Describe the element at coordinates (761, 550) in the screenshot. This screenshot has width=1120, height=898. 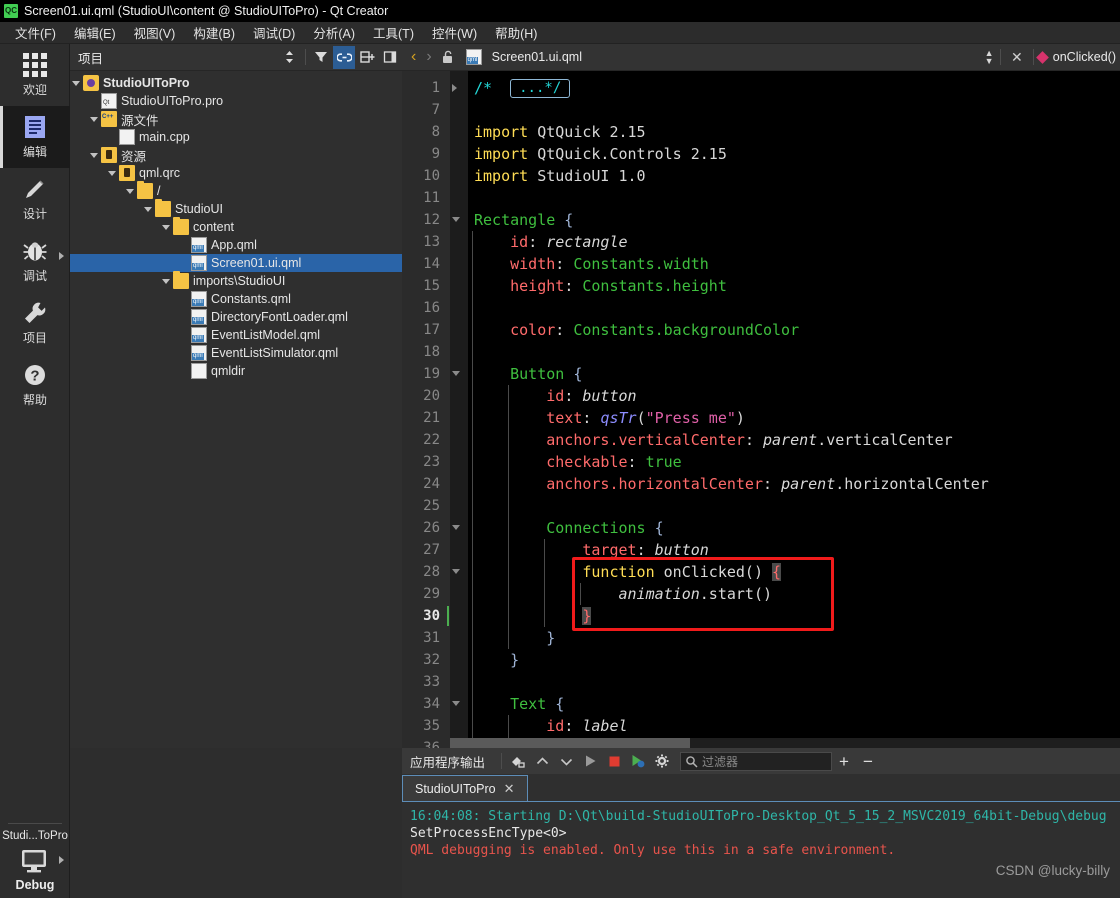
I see `code-line-27: 27 target: button` at that location.